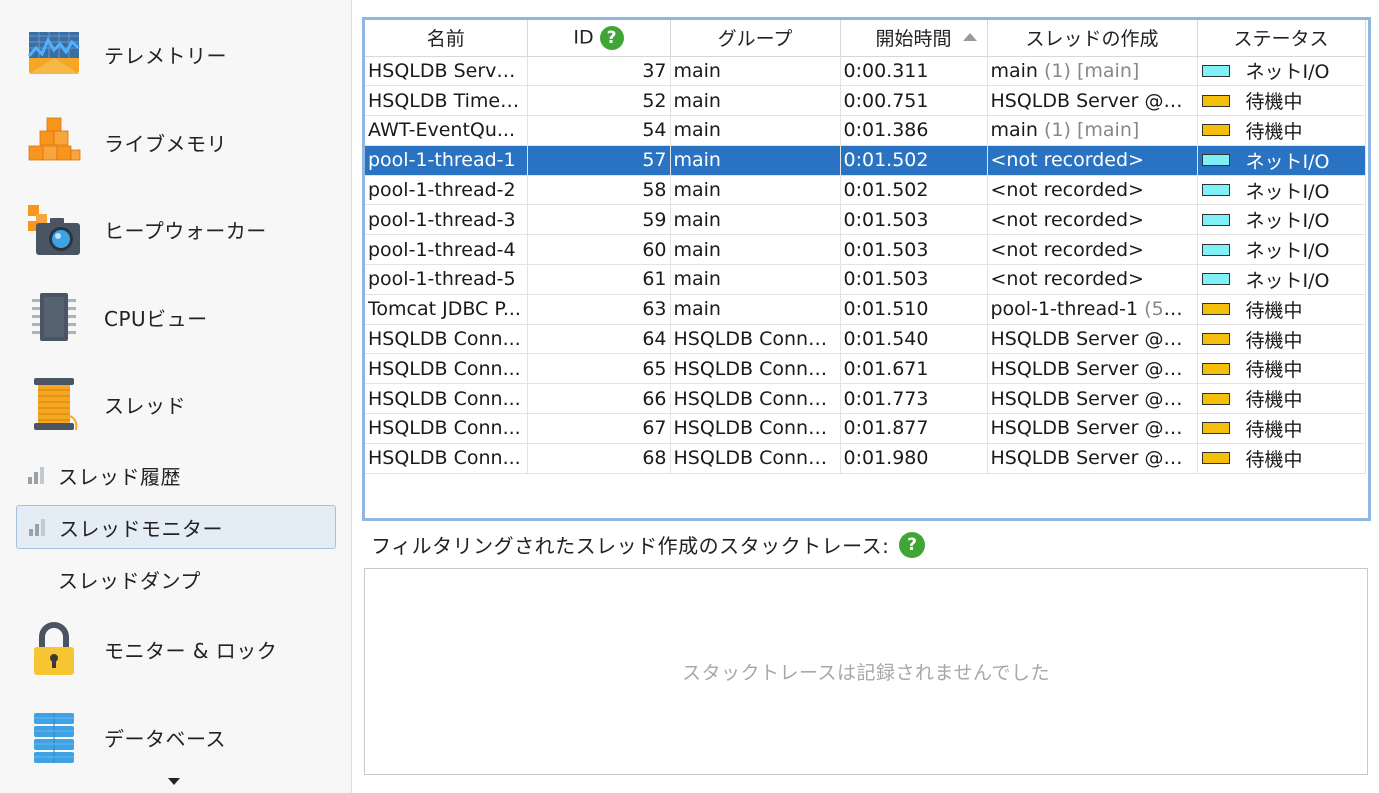 The height and width of the screenshot is (793, 1379). Describe the element at coordinates (176, 649) in the screenshot. I see `sidebar-item-monitors-locks: モニター & ロック` at that location.